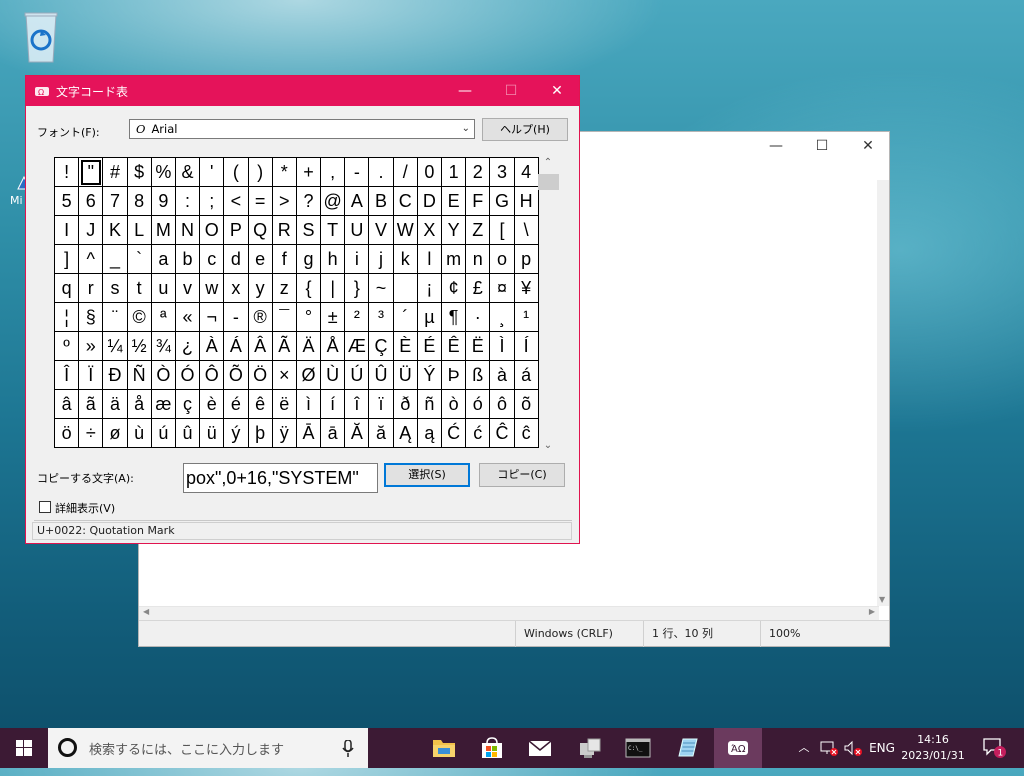 The image size is (1024, 776). What do you see at coordinates (933, 748) in the screenshot?
I see `taskbar-clock: 14:16 2023/01/31` at bounding box center [933, 748].